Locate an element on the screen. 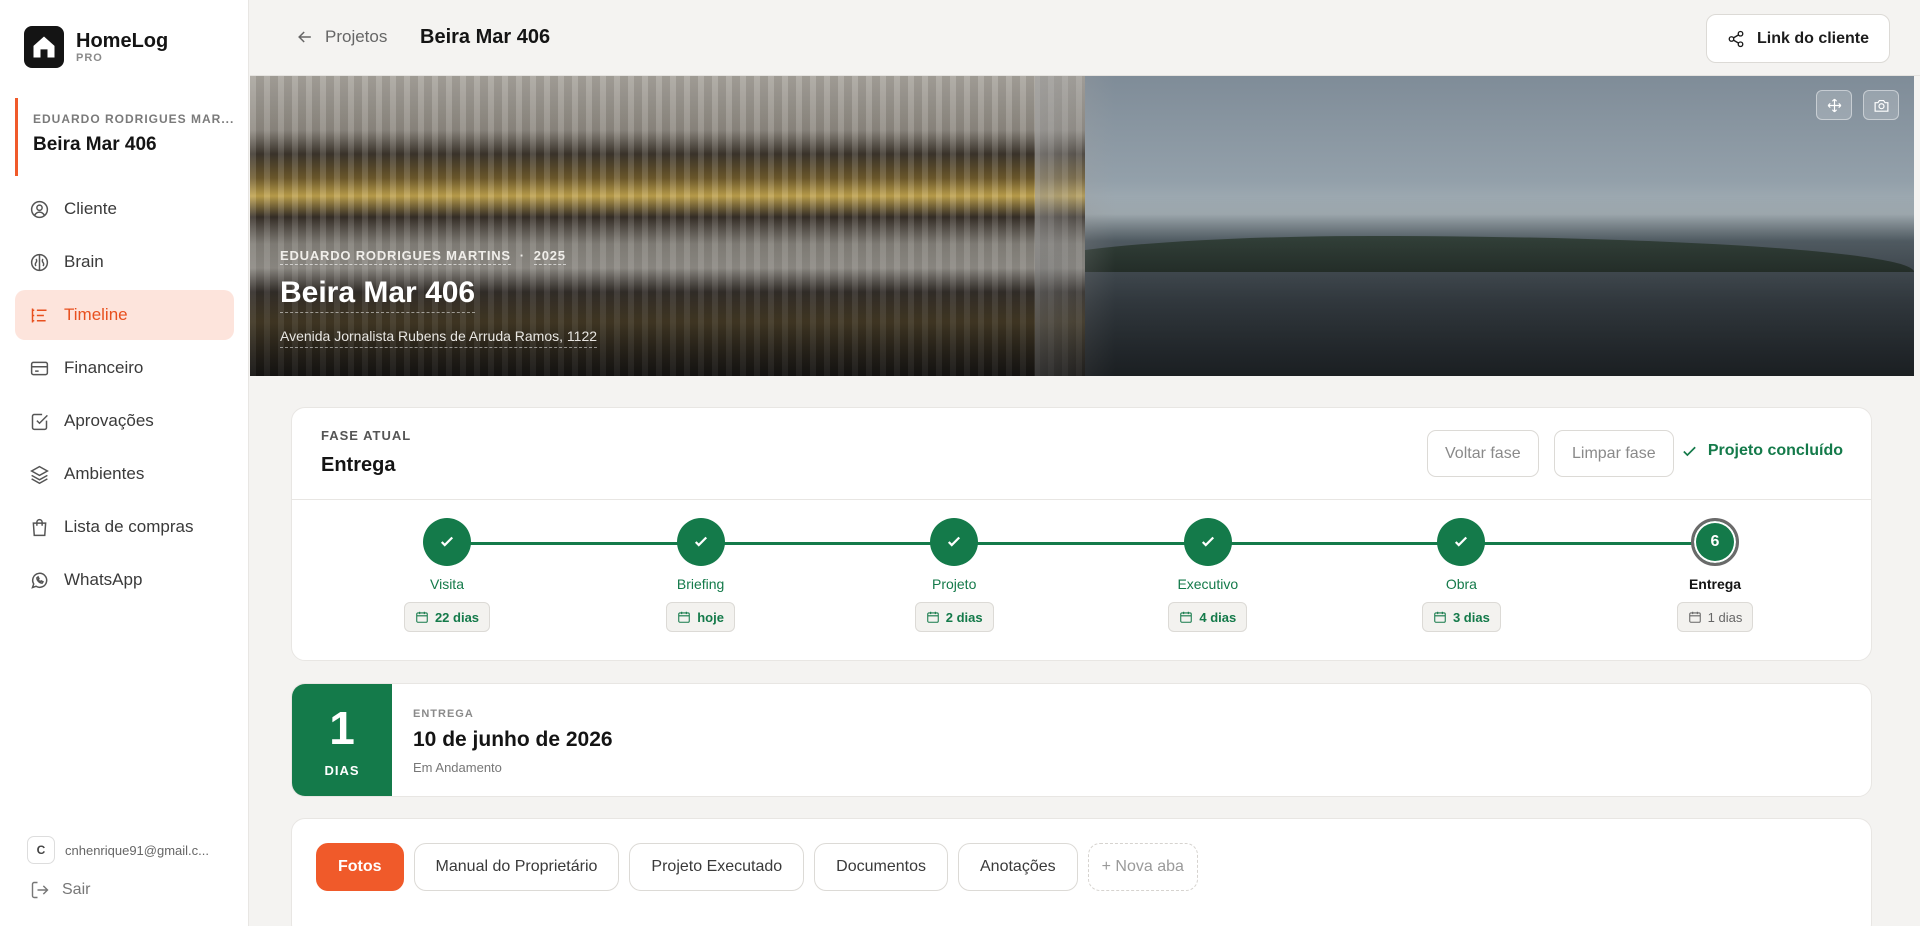 The height and width of the screenshot is (926, 1920). sidebar-item-financeiro: Financeiro is located at coordinates (124, 368).